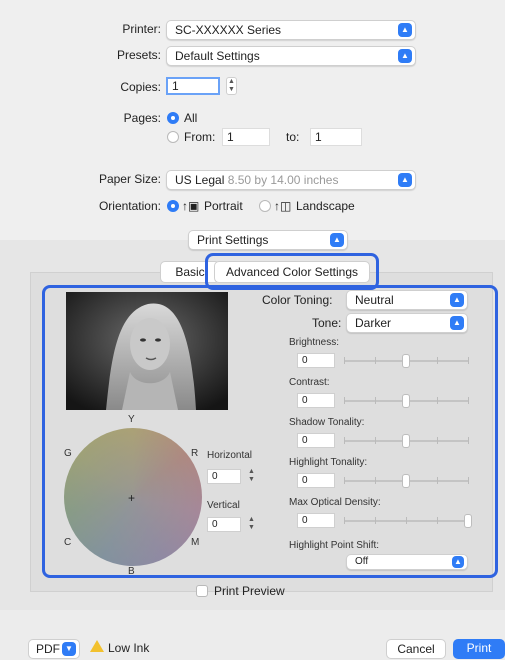 This screenshot has width=505, height=660. I want to click on copies-stepper: ▲ ▼, so click(231, 86).